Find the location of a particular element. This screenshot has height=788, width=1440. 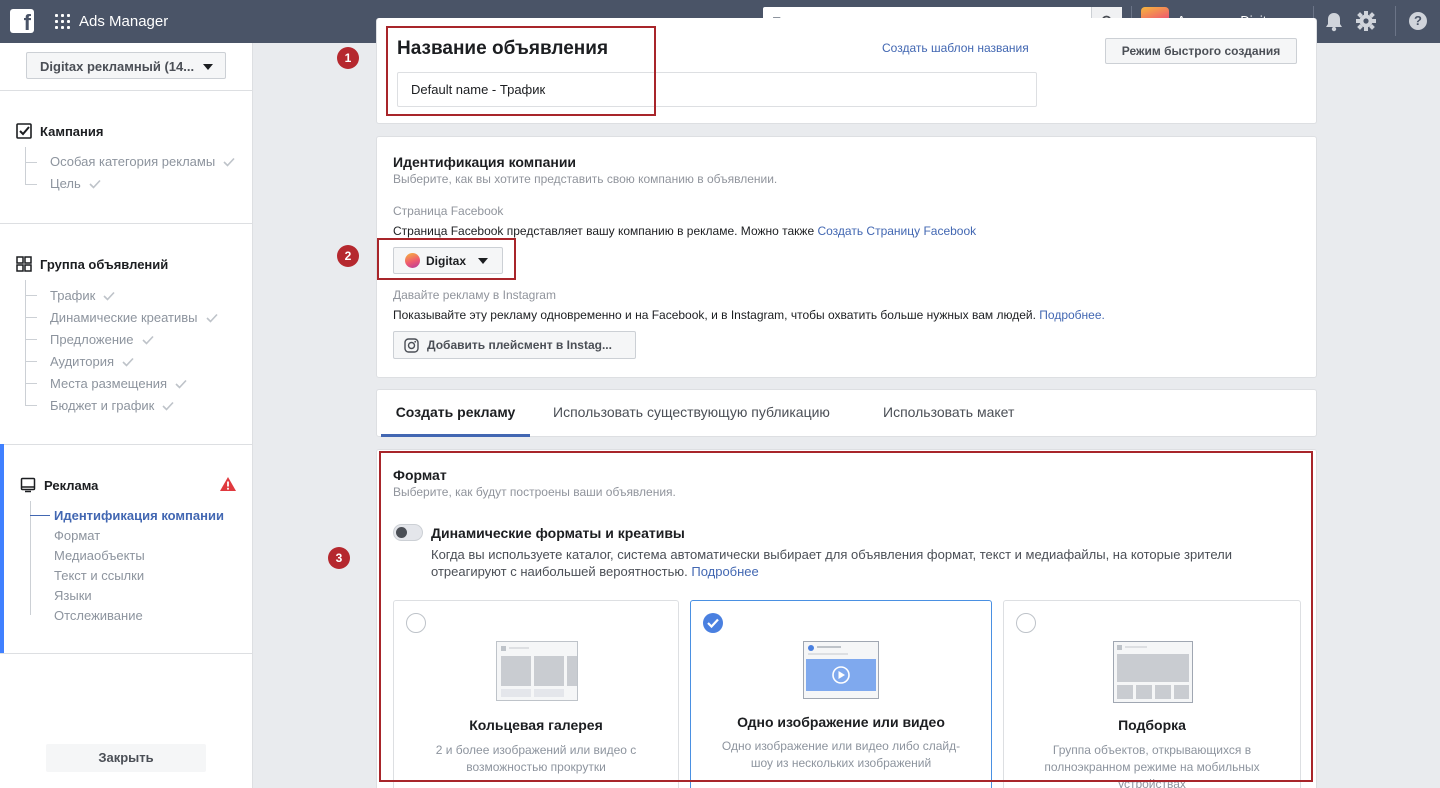

learn-more-link: Подробнее. is located at coordinates (1072, 315).